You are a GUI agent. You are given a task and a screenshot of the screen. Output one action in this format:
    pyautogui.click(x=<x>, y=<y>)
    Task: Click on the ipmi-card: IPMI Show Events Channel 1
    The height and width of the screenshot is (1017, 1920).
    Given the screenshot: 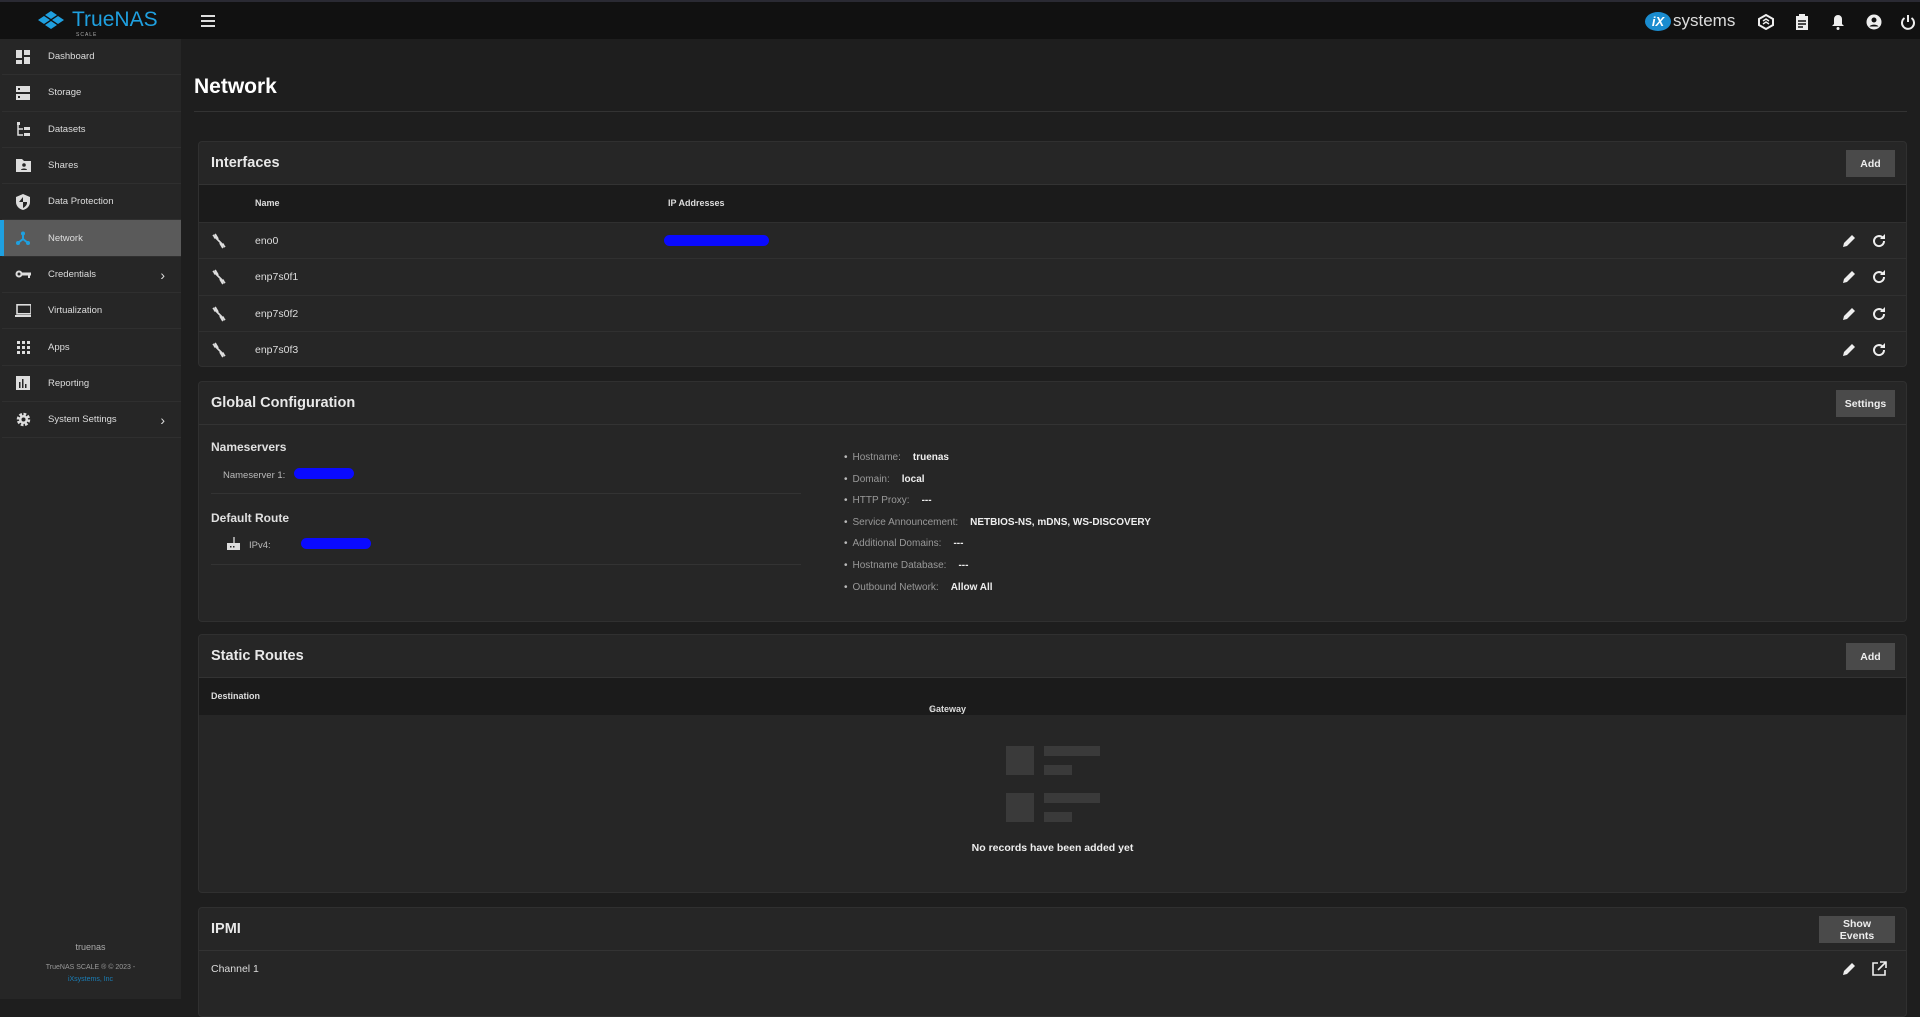 What is the action you would take?
    pyautogui.click(x=1052, y=962)
    